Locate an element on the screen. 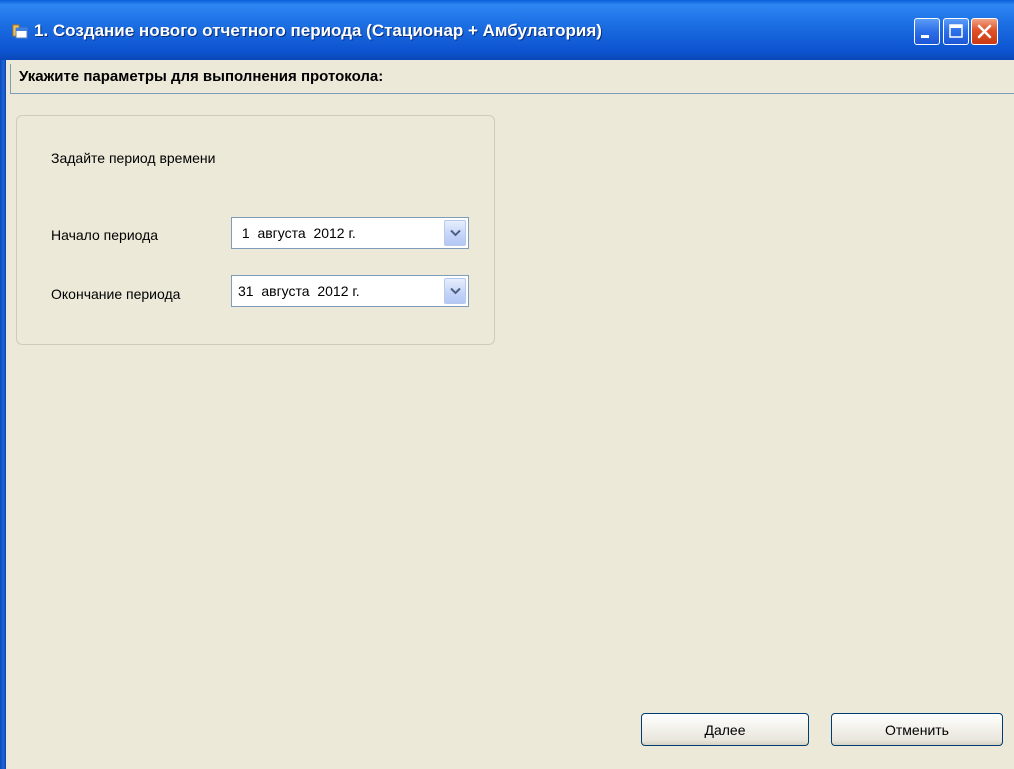 Image resolution: width=1014 pixels, height=769 pixels. close-icon is located at coordinates (984, 31).